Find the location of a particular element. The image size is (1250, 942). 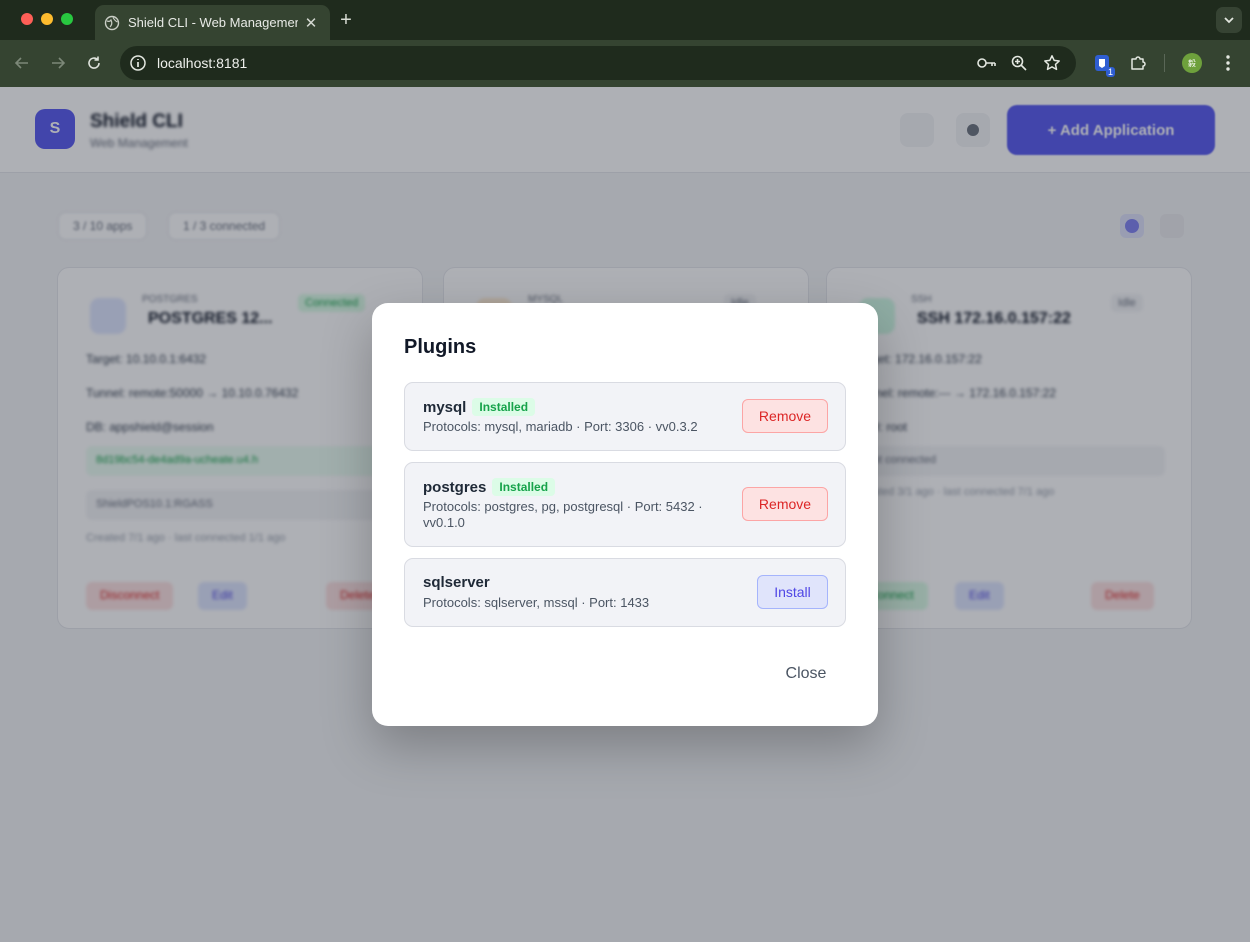

close-window-button is located at coordinates (27, 19).